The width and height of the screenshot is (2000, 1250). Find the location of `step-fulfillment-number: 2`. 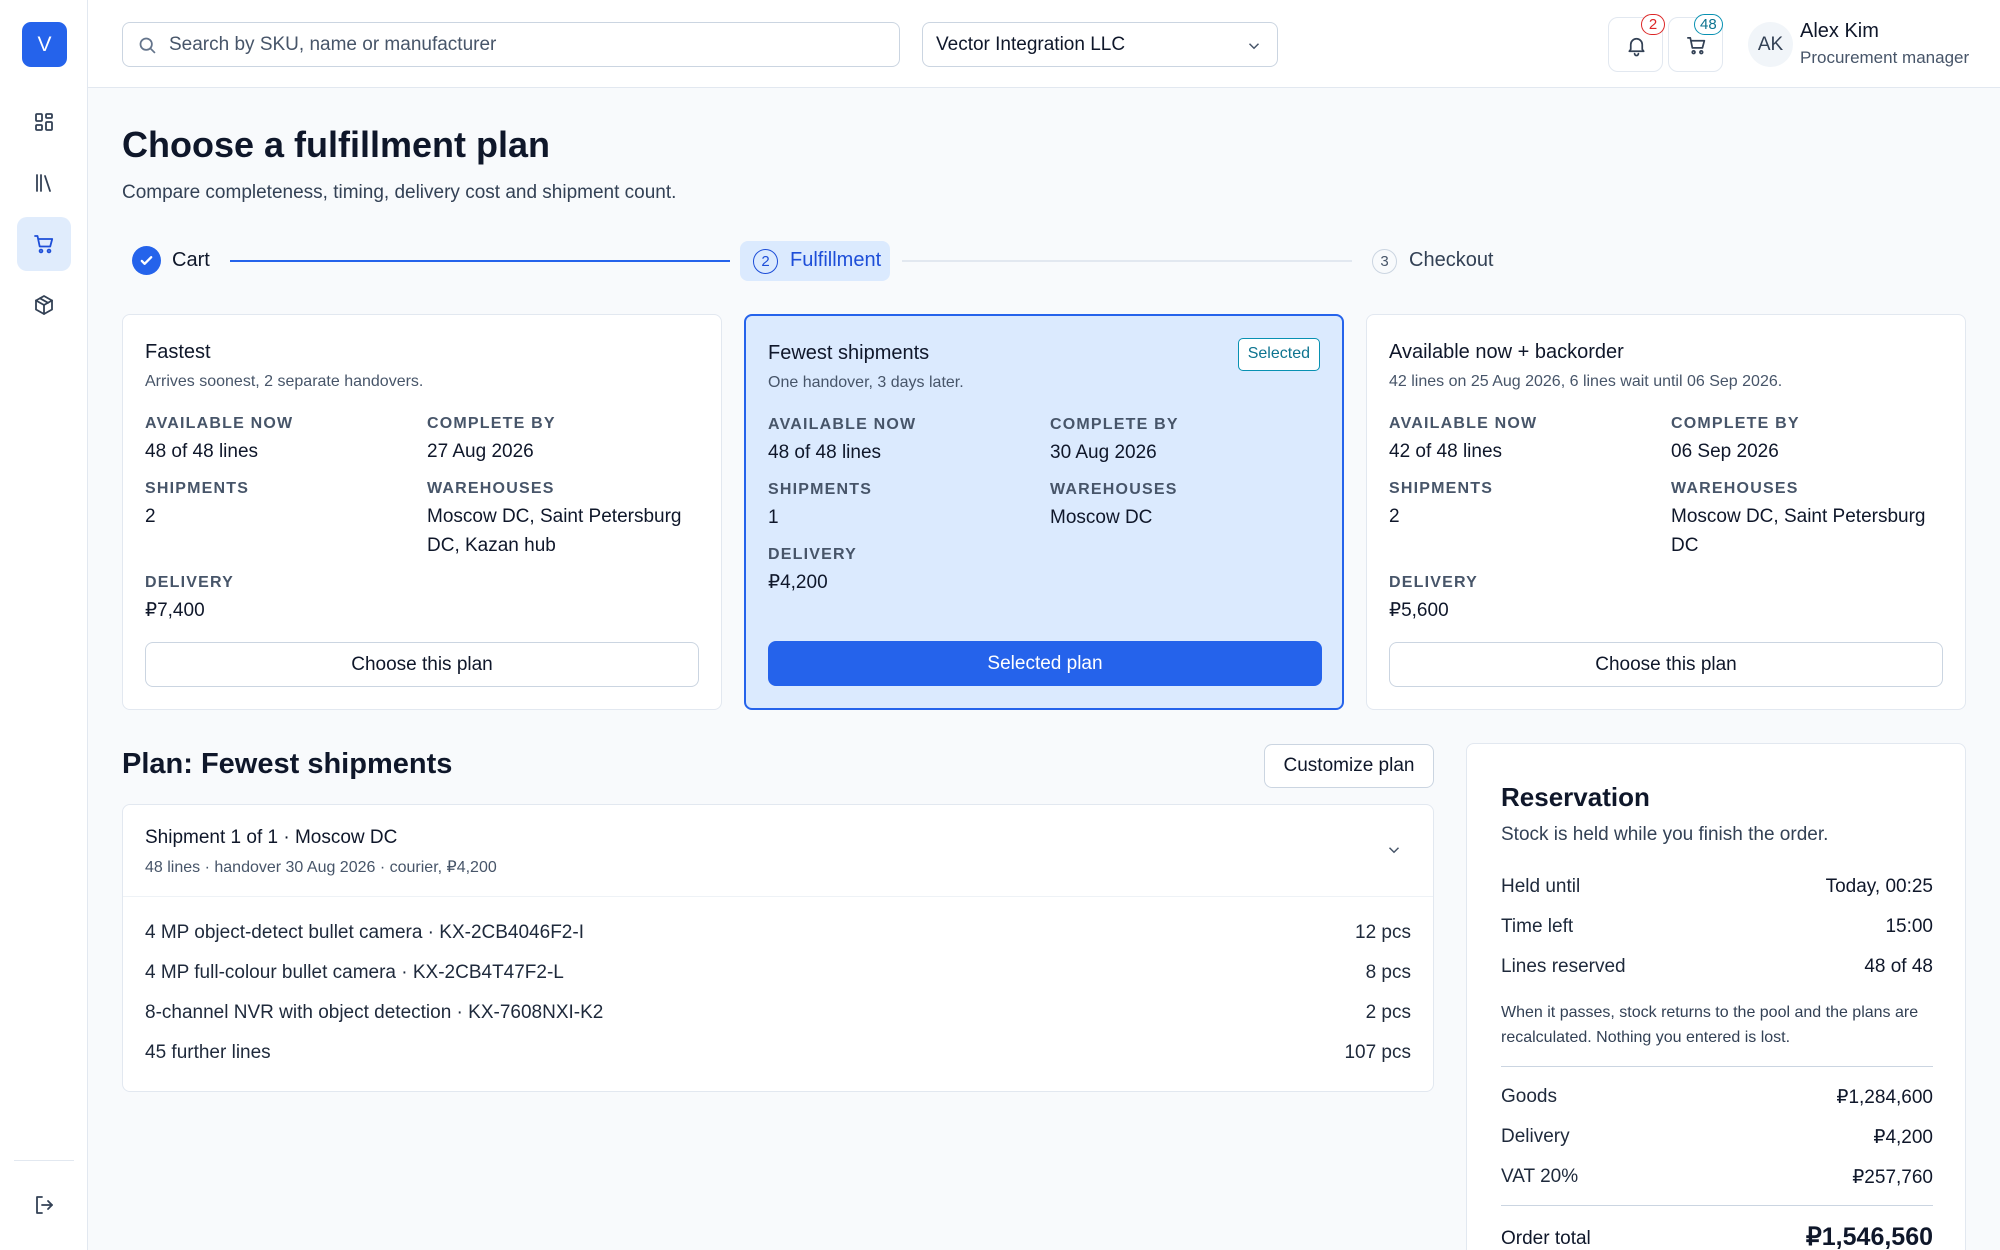

step-fulfillment-number: 2 is located at coordinates (765, 261).